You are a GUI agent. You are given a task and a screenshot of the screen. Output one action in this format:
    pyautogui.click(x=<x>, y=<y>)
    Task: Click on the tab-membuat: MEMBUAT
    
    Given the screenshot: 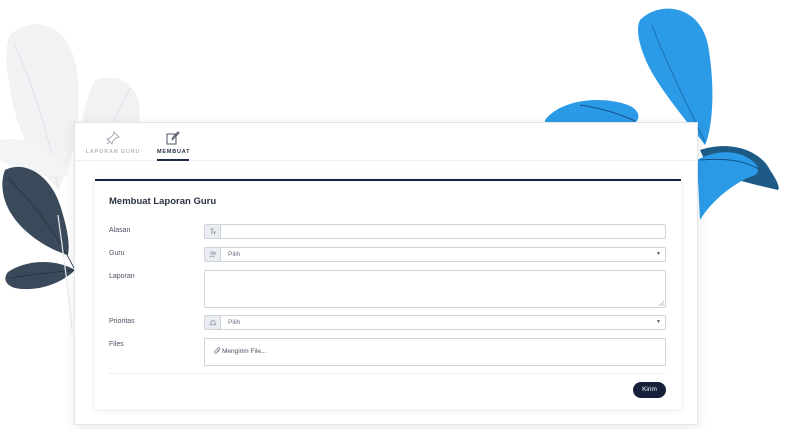 What is the action you would take?
    pyautogui.click(x=174, y=142)
    